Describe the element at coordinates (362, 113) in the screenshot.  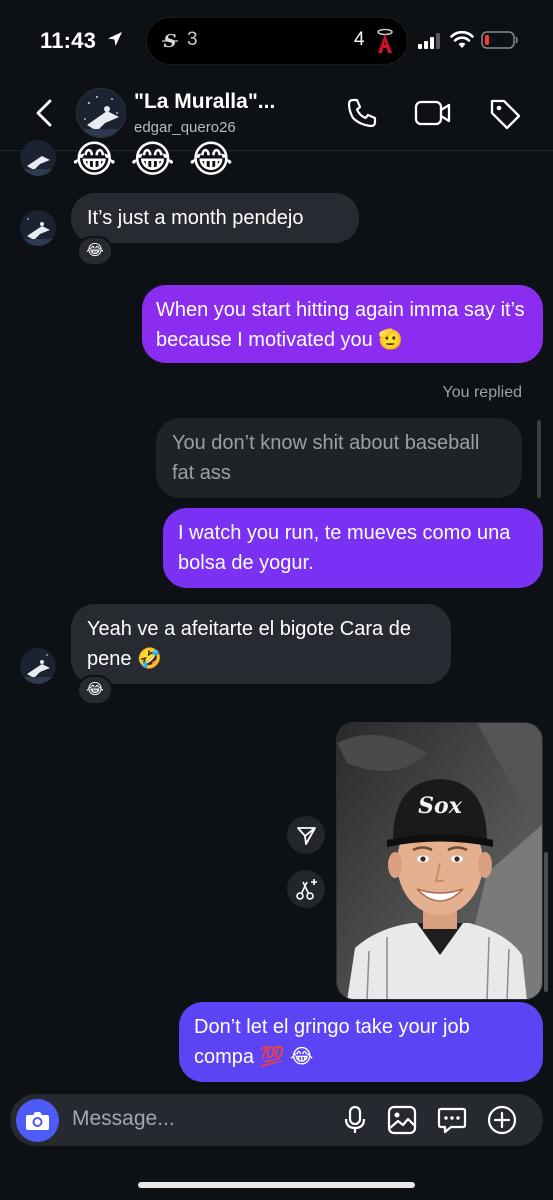
I see `phone-icon` at that location.